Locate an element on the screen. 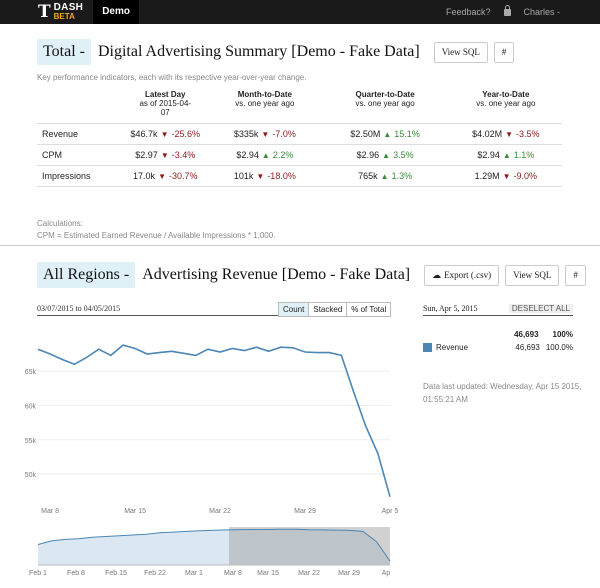  x-tick-label: Mar 22 is located at coordinates (220, 511).